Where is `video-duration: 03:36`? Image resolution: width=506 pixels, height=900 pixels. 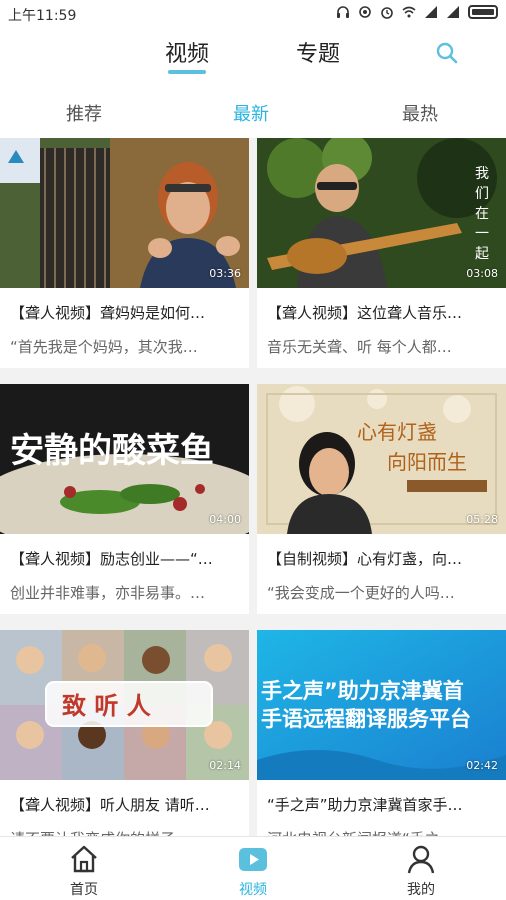 video-duration: 03:36 is located at coordinates (225, 273).